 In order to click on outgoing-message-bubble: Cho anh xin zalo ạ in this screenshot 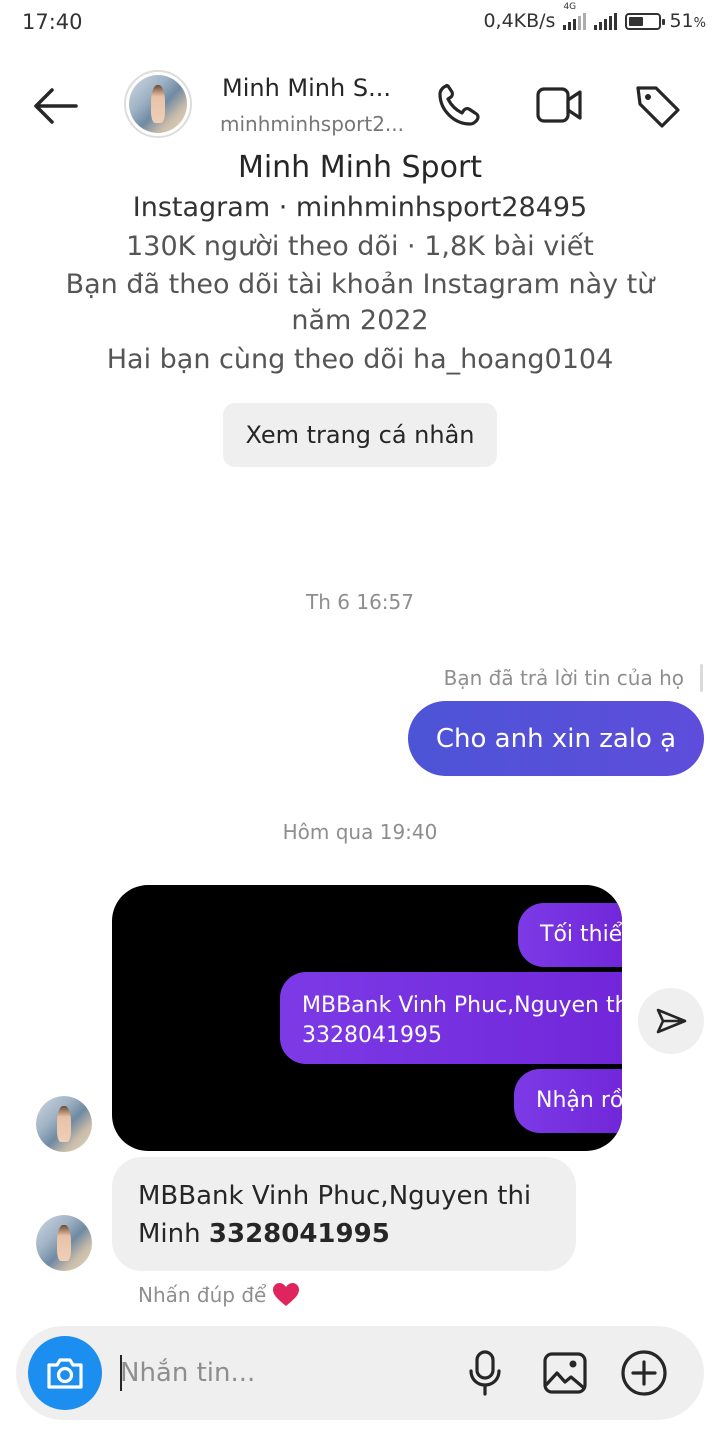, I will do `click(556, 738)`.